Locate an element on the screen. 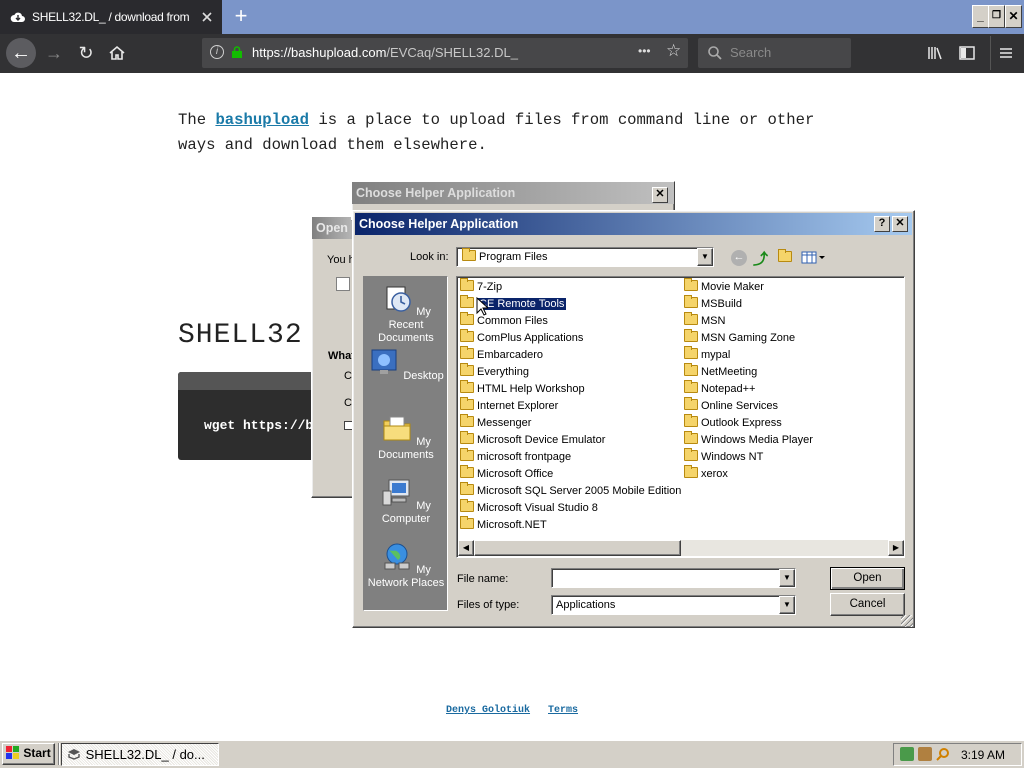 This screenshot has height=768, width=1024. resize-grip is located at coordinates (907, 621).